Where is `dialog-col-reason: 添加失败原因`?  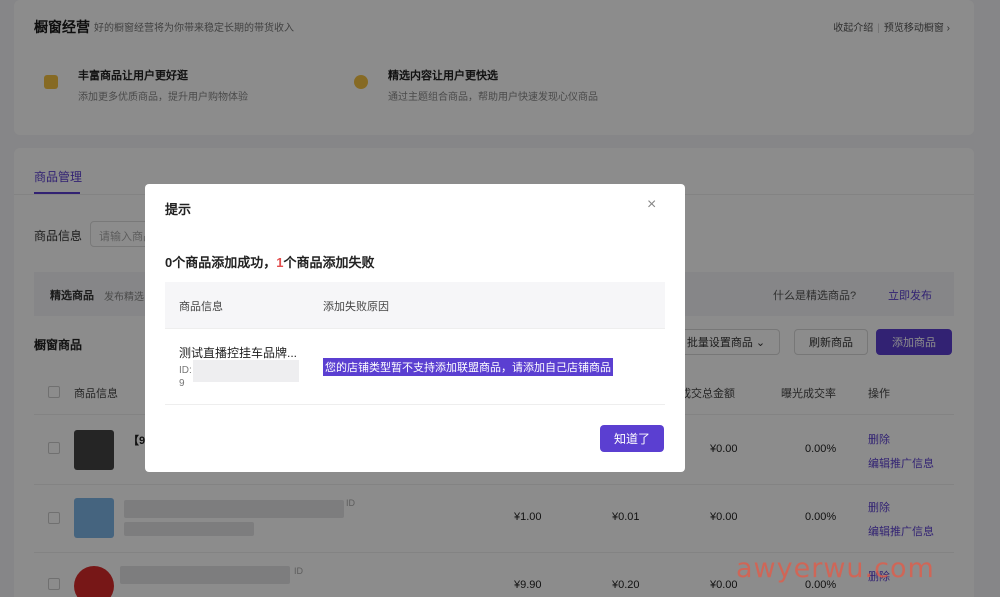
dialog-col-reason: 添加失败原因 is located at coordinates (356, 307).